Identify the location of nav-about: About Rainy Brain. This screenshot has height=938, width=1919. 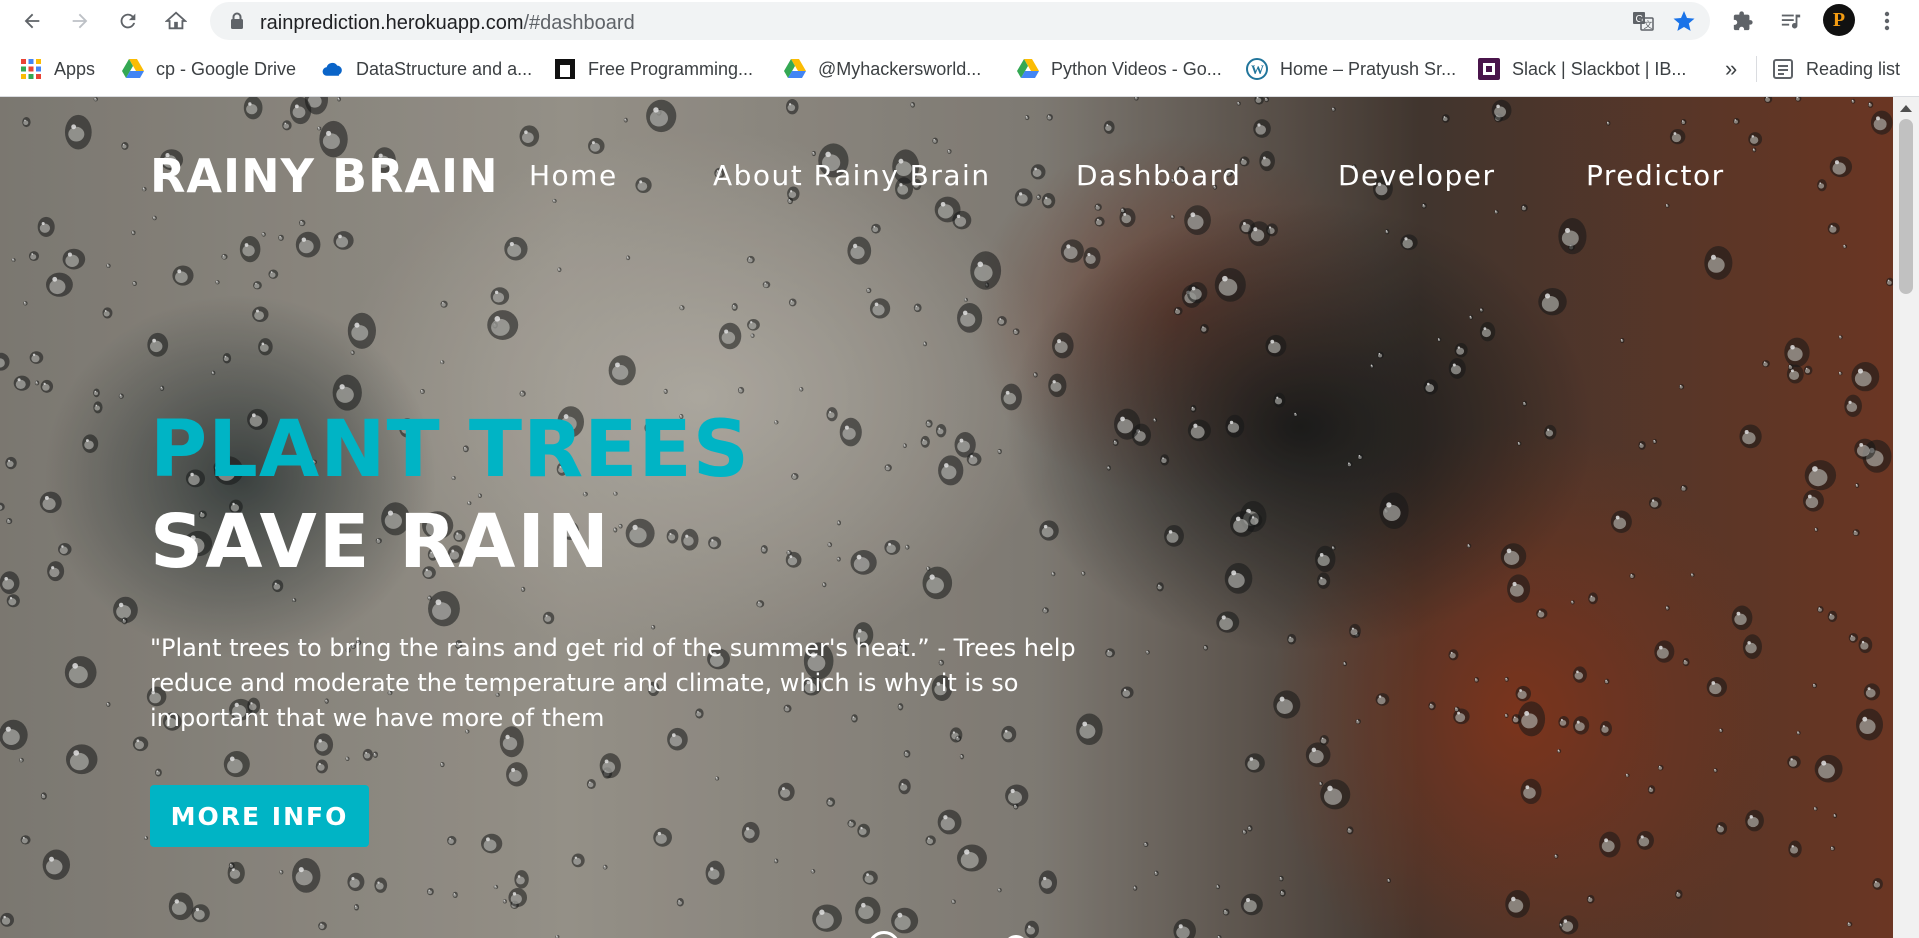
(852, 175).